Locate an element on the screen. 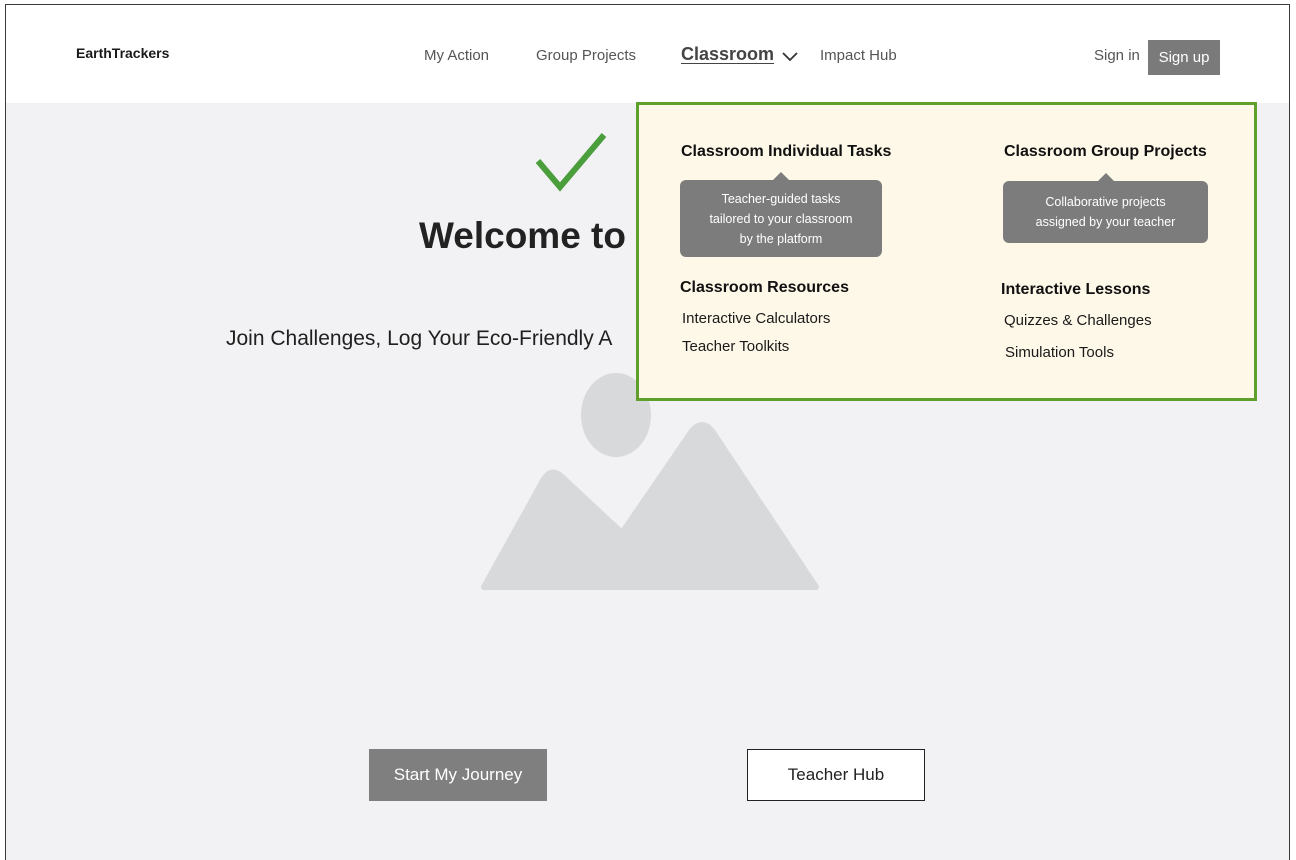 The image size is (1296, 860). dropdown-item-simulation-tools: Simulation Tools is located at coordinates (1059, 352).